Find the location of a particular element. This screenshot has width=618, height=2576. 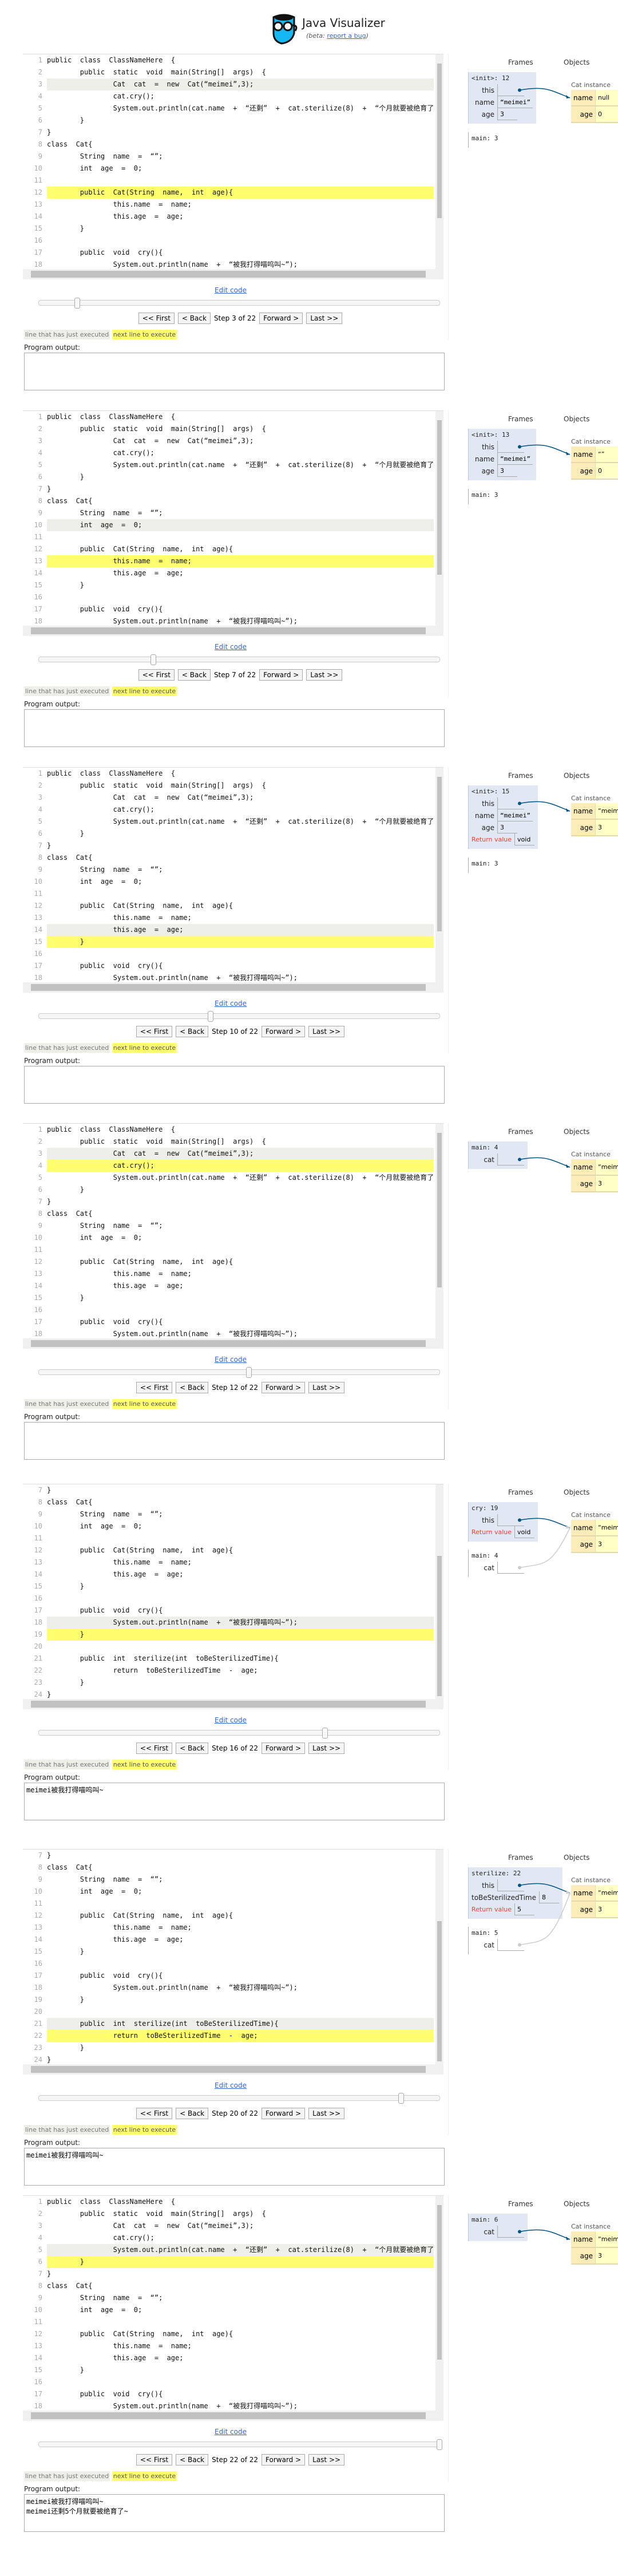

line-number: 7 is located at coordinates (40, 845).